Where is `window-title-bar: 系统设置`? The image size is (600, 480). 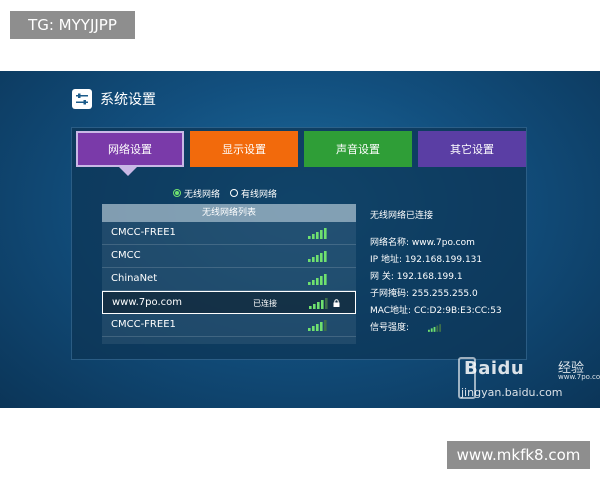
window-title-bar: 系统设置 is located at coordinates (114, 99).